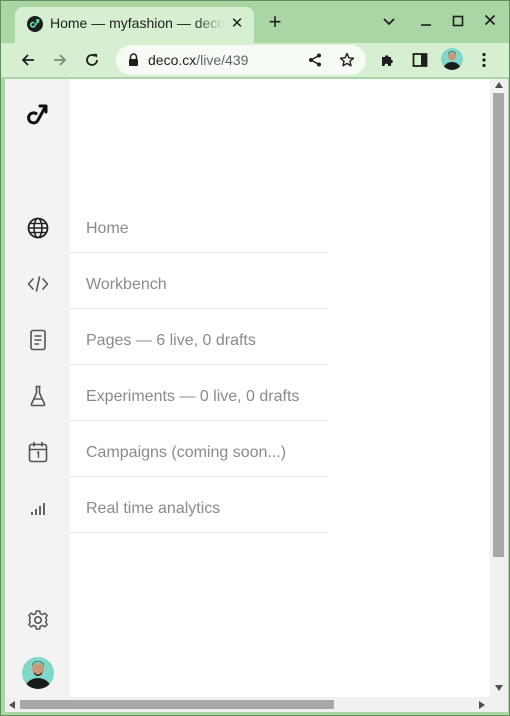  What do you see at coordinates (153, 508) in the screenshot?
I see `nav-item-label: Real time analytics` at bounding box center [153, 508].